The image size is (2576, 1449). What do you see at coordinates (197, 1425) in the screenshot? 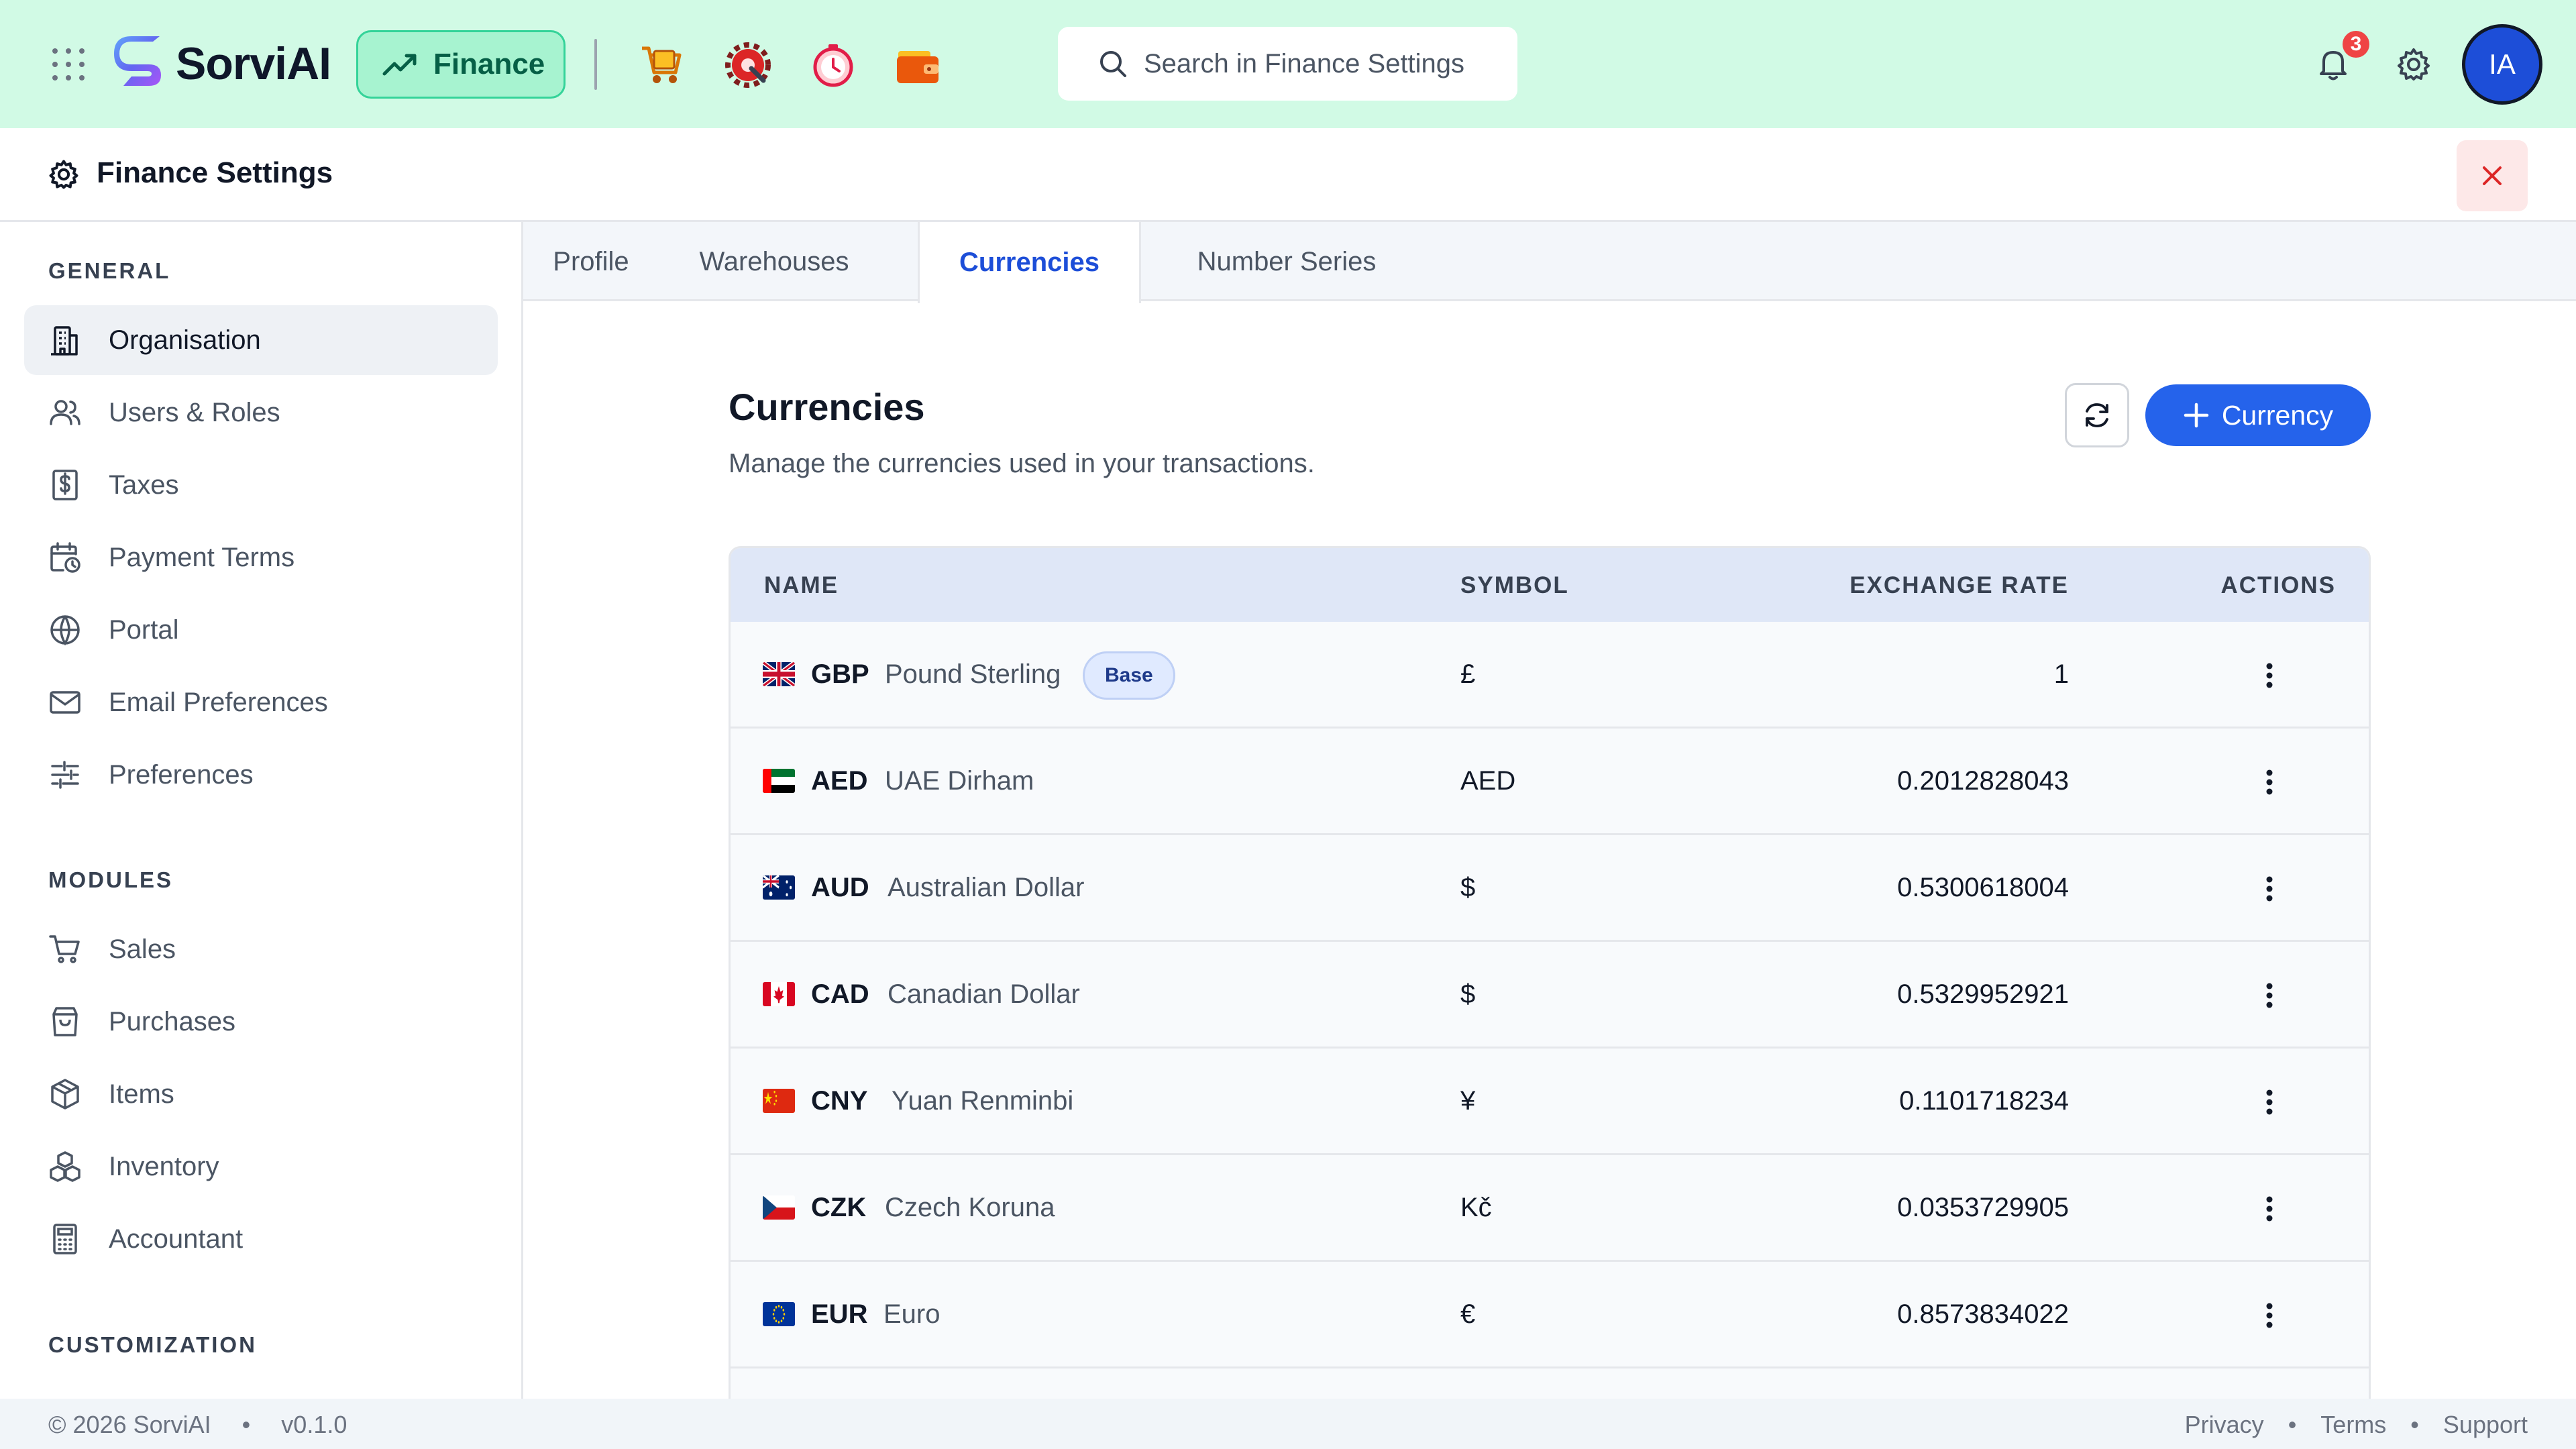
I see `footer-meta: © 2026 SorviAI • v0.1.0` at bounding box center [197, 1425].